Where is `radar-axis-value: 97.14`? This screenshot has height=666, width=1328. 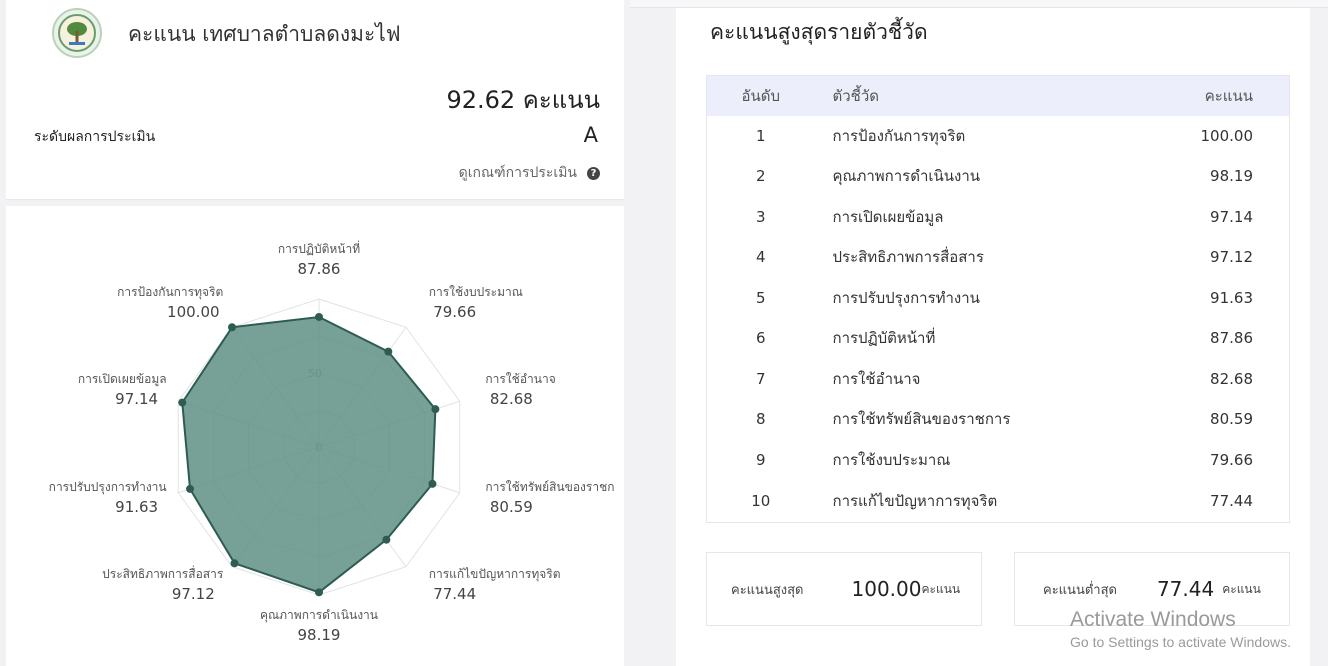
radar-axis-value: 97.14 is located at coordinates (136, 399).